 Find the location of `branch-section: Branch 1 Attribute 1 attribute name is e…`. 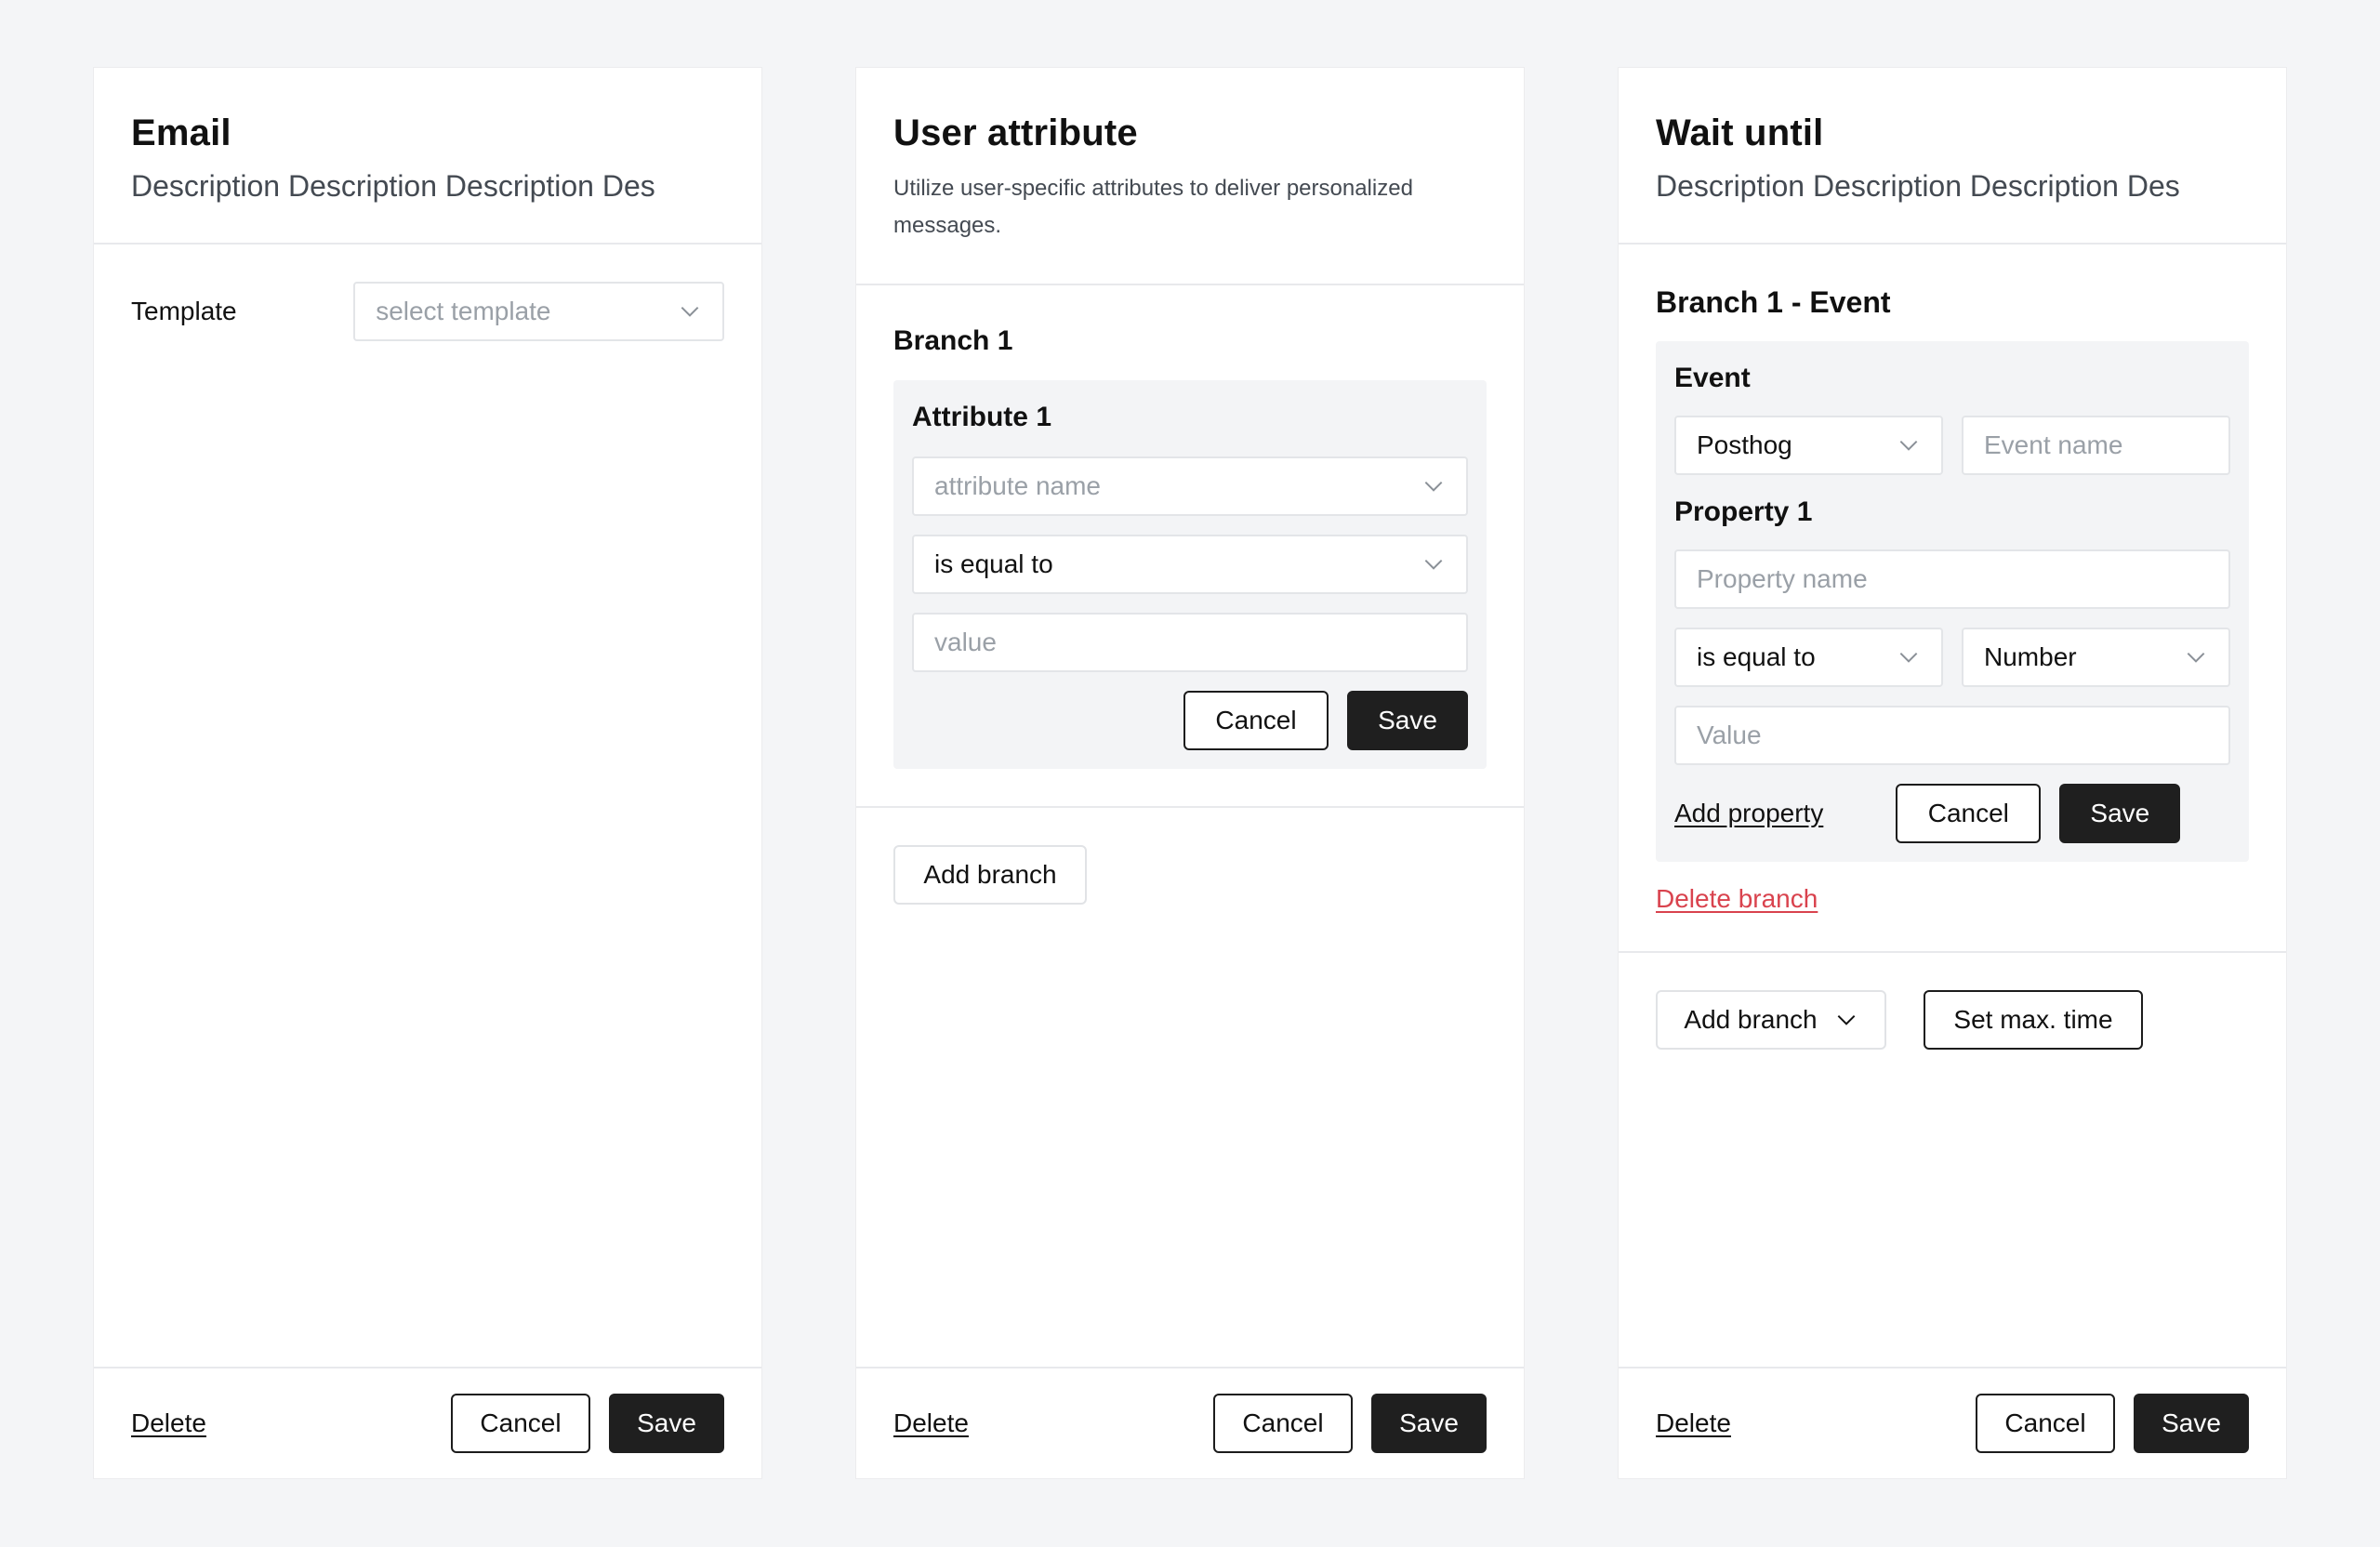

branch-section: Branch 1 Attribute 1 attribute name is e… is located at coordinates (1190, 545).